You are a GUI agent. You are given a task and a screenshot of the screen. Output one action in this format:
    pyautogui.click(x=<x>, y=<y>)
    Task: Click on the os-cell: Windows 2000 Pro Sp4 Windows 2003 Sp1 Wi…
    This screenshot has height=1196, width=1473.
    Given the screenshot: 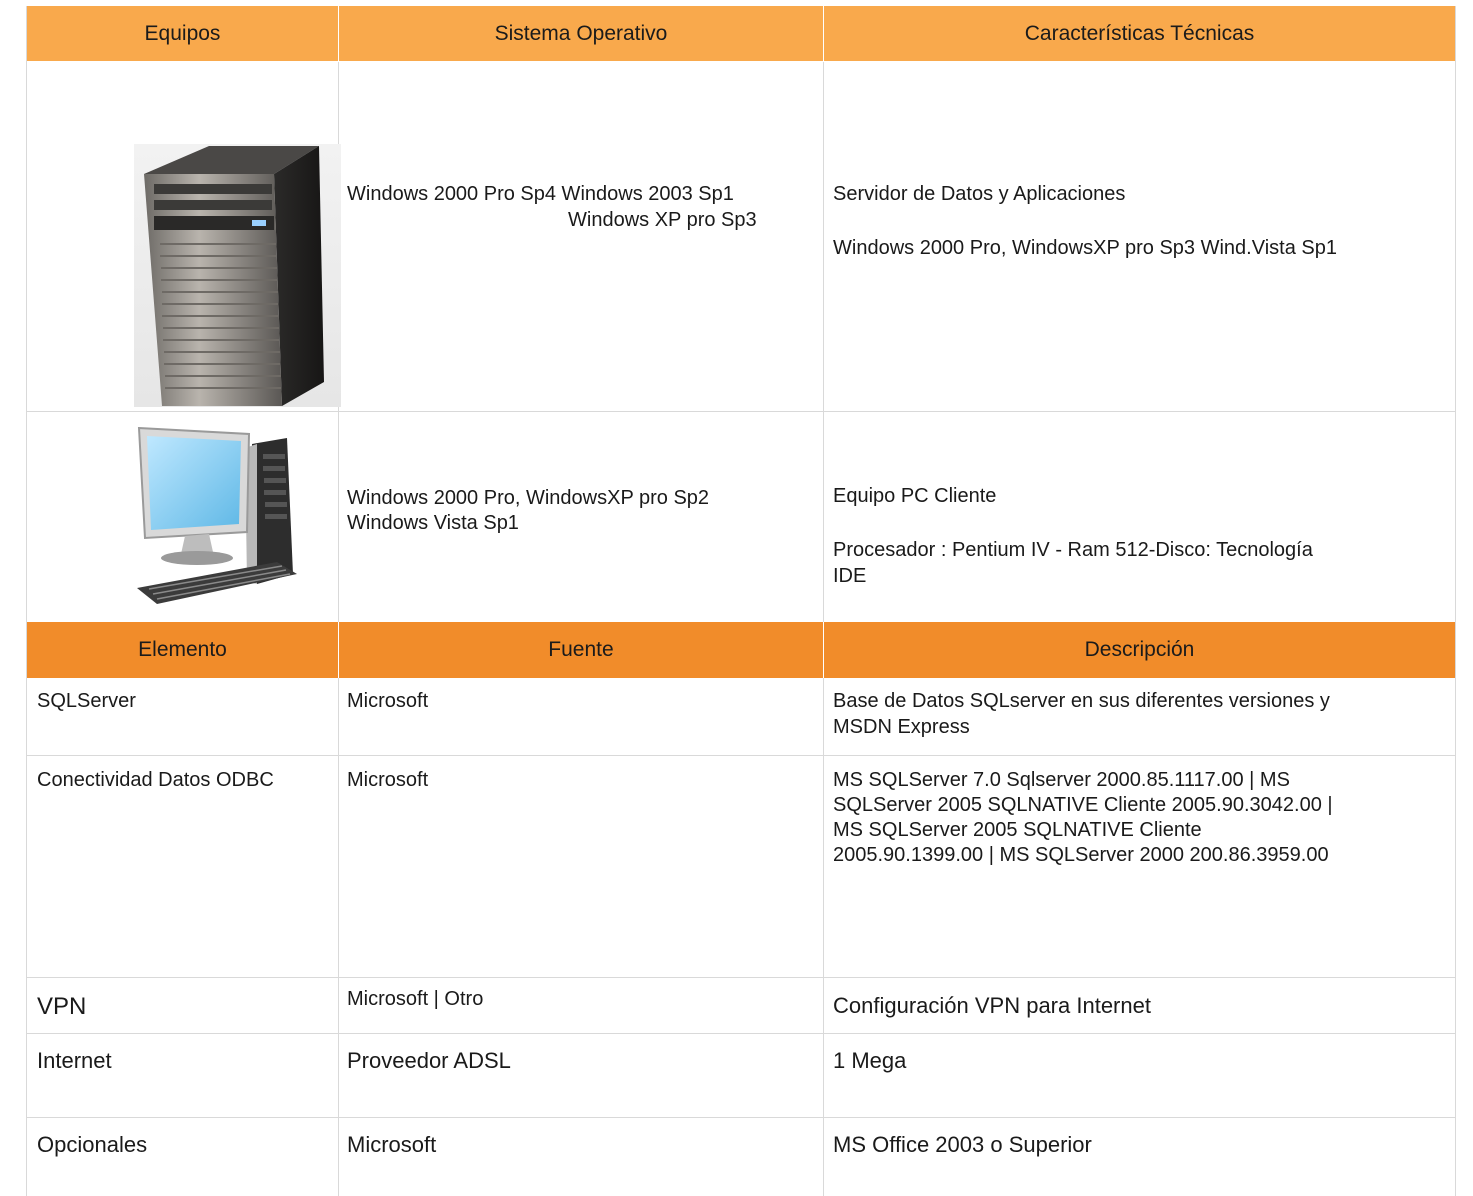 What is the action you would take?
    pyautogui.click(x=581, y=236)
    